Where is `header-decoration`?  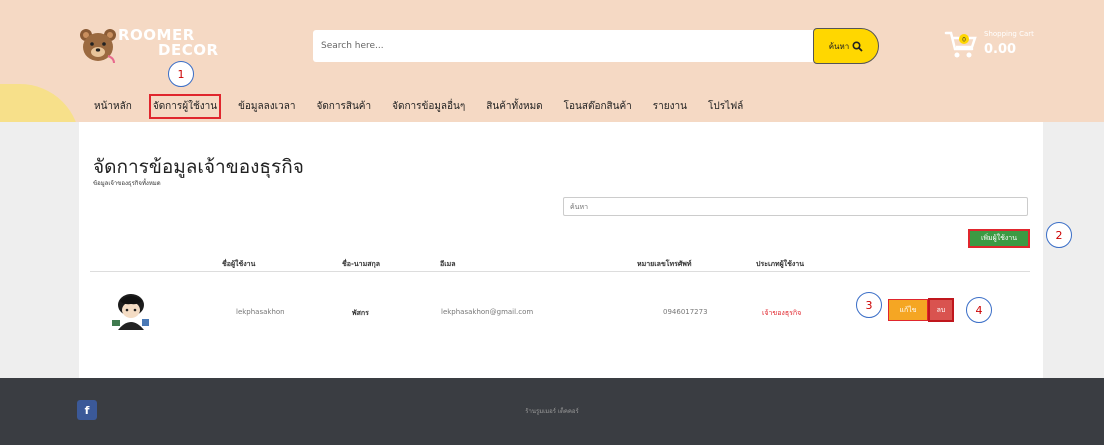 header-decoration is located at coordinates (40, 103).